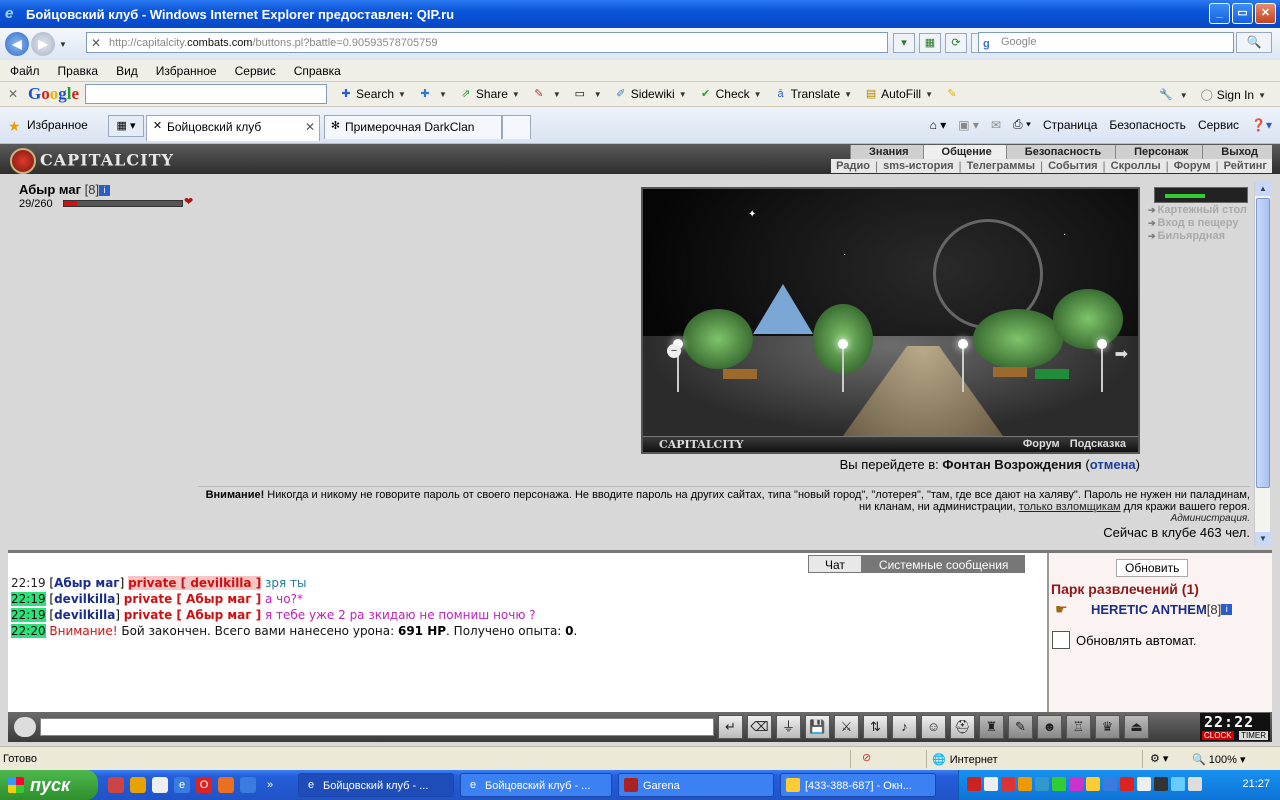  I want to click on nav-communication: Общение, so click(964, 152).